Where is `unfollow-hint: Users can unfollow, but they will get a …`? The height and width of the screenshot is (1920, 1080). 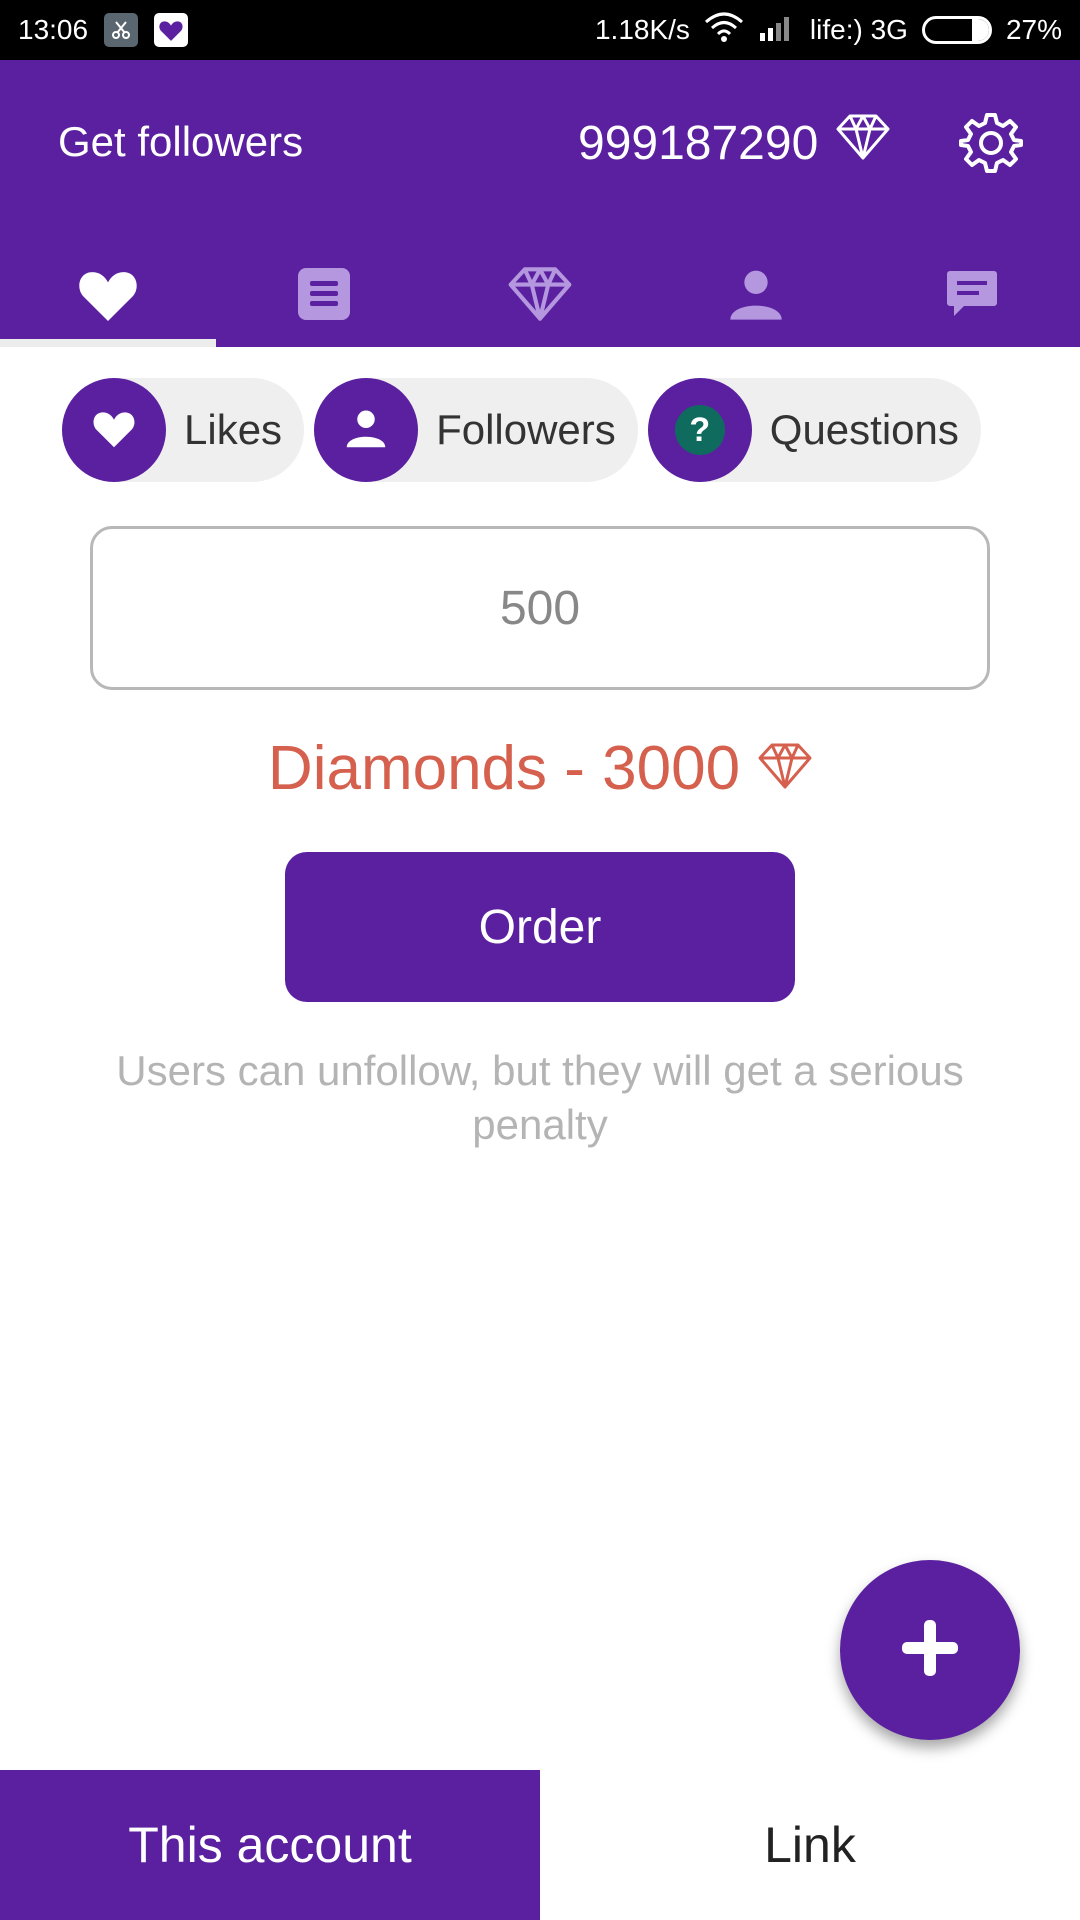
unfollow-hint: Users can unfollow, but they will get a … is located at coordinates (540, 1097).